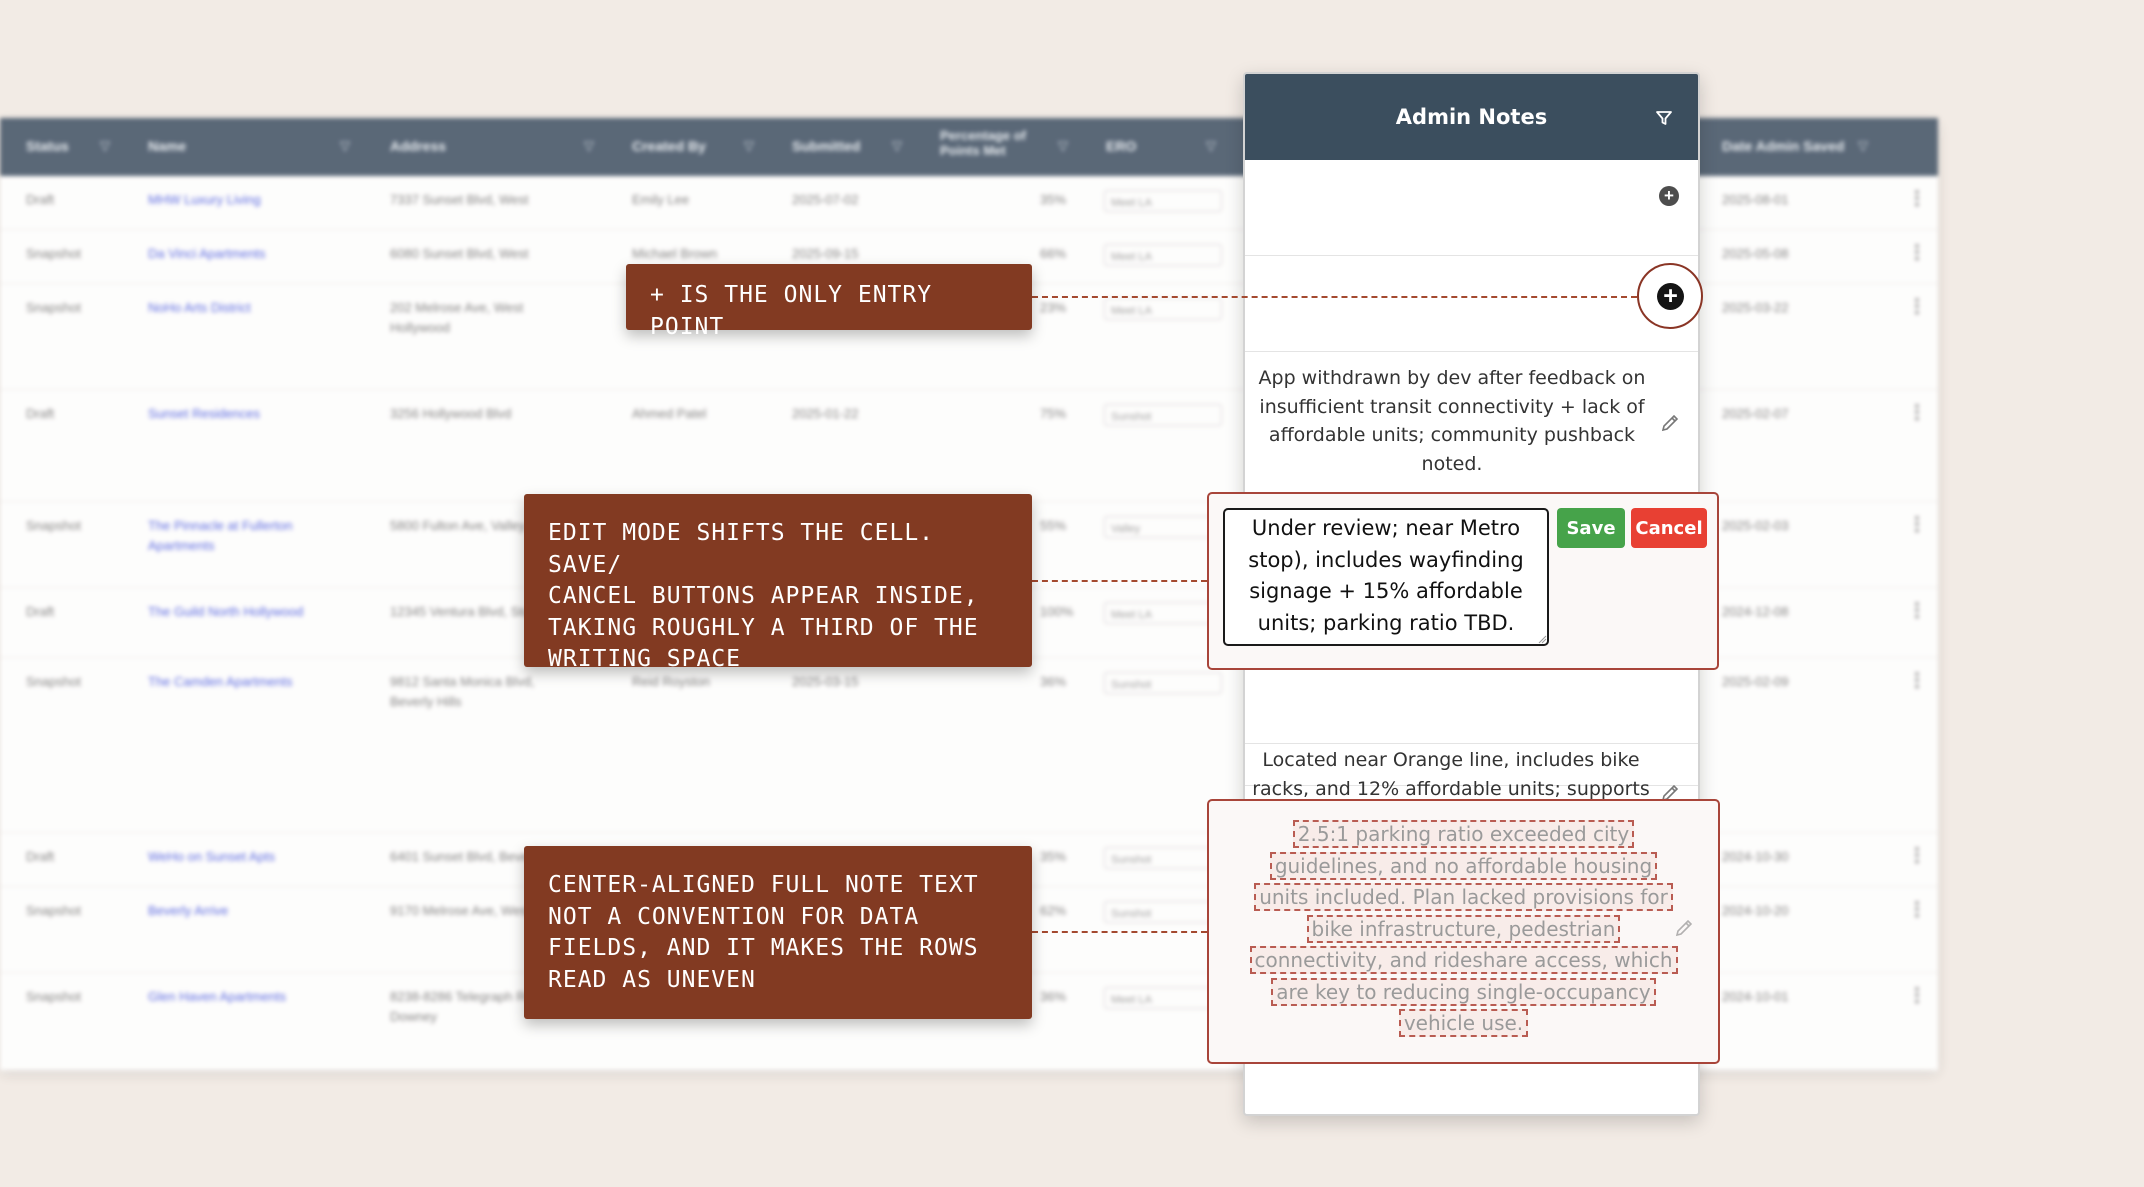 The height and width of the screenshot is (1187, 2144). Describe the element at coordinates (1664, 118) in the screenshot. I see `filter-icon` at that location.